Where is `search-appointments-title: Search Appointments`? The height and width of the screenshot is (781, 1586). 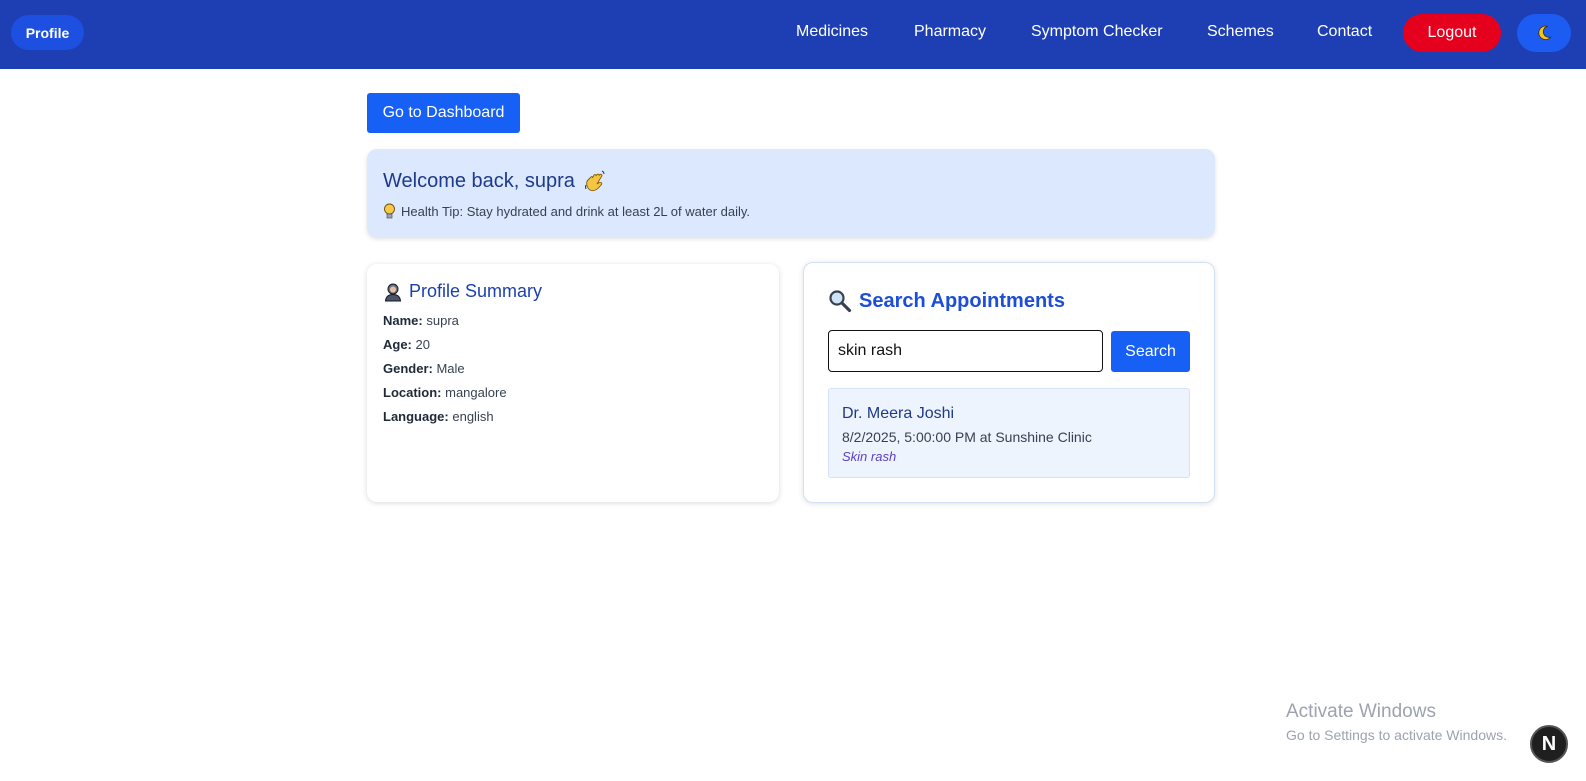 search-appointments-title: Search Appointments is located at coordinates (962, 300).